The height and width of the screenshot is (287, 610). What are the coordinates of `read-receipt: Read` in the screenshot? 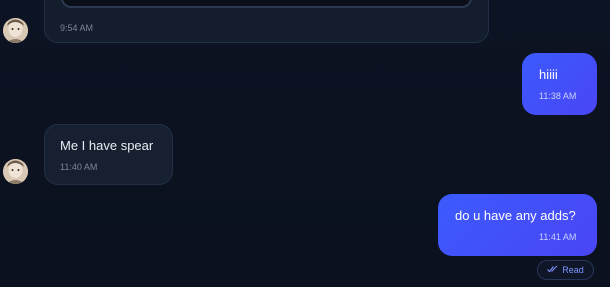 It's located at (565, 270).